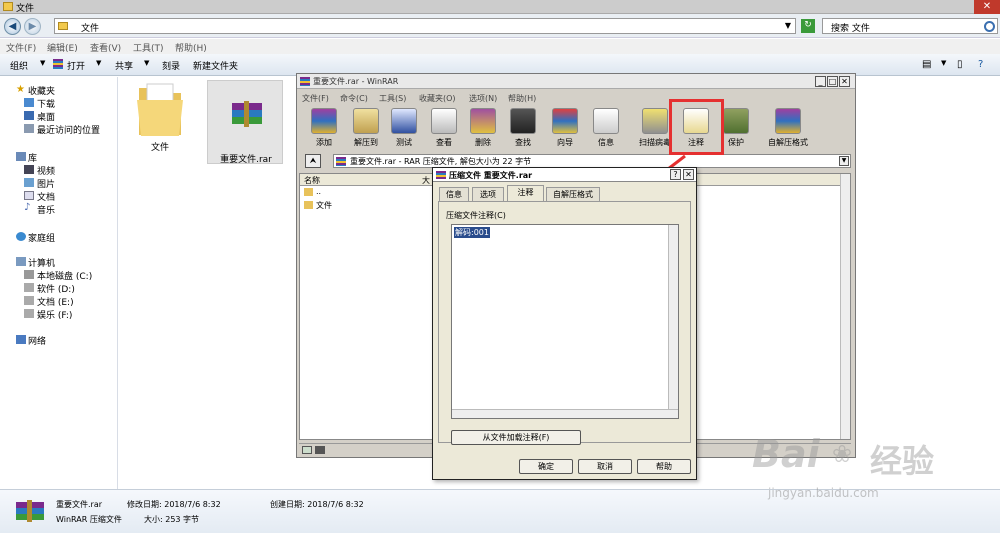 The width and height of the screenshot is (1000, 533). I want to click on sidebar-network: 网络, so click(37, 340).